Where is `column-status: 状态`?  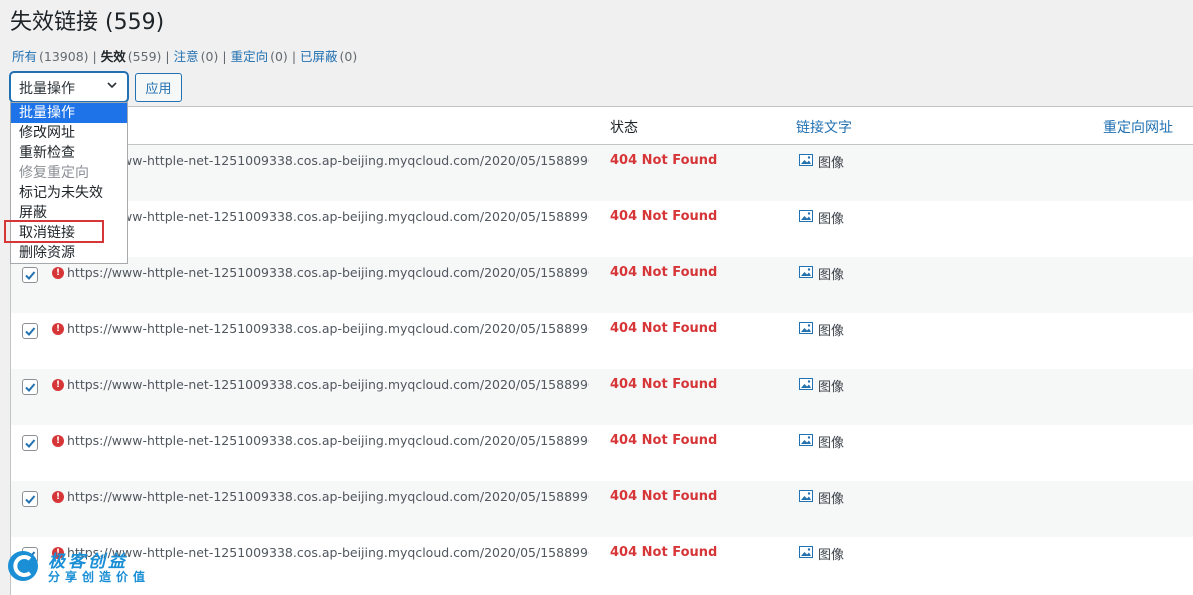
column-status: 状态 is located at coordinates (624, 128).